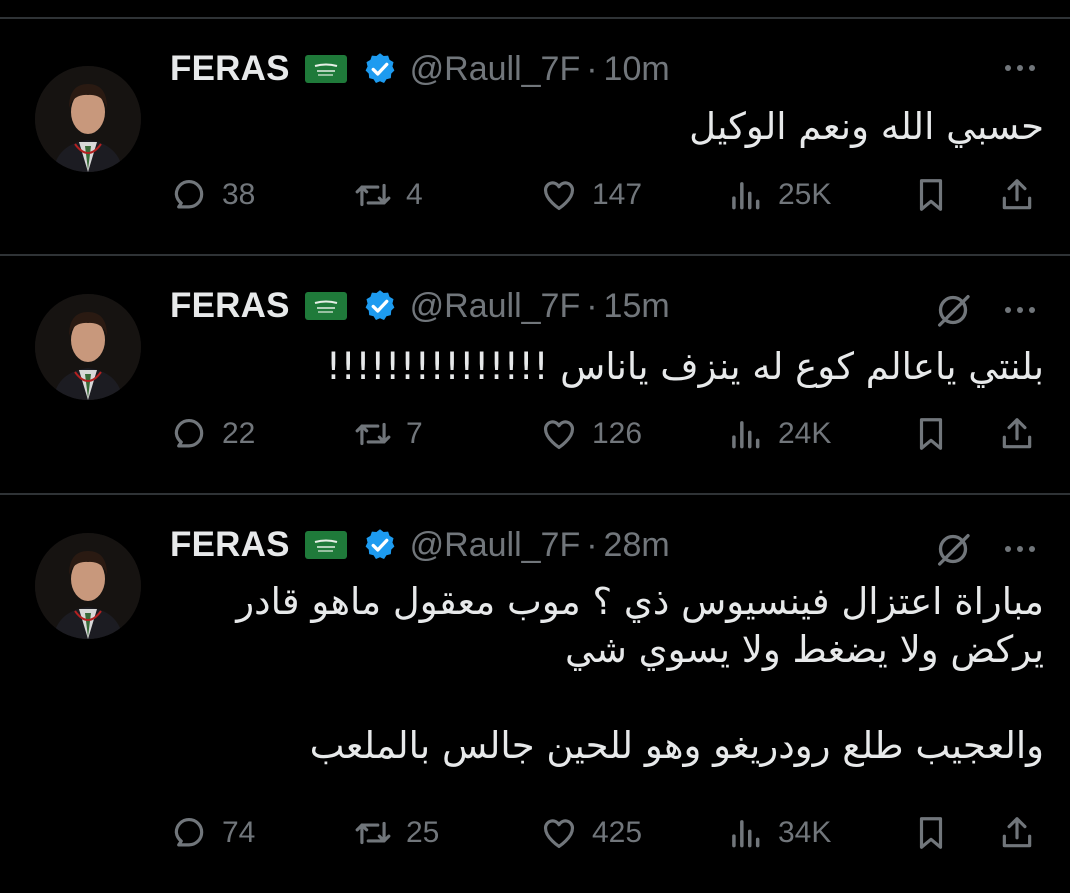 This screenshot has height=893, width=1070. I want to click on repost-button: 4, so click(388, 195).